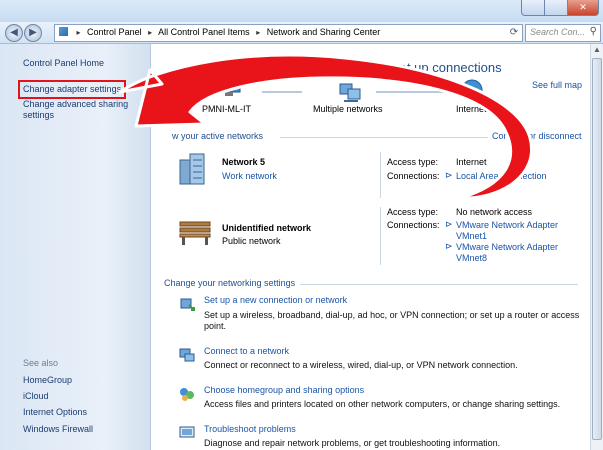 This screenshot has width=603, height=450. I want to click on work-network-buildings-icon, so click(192, 169).